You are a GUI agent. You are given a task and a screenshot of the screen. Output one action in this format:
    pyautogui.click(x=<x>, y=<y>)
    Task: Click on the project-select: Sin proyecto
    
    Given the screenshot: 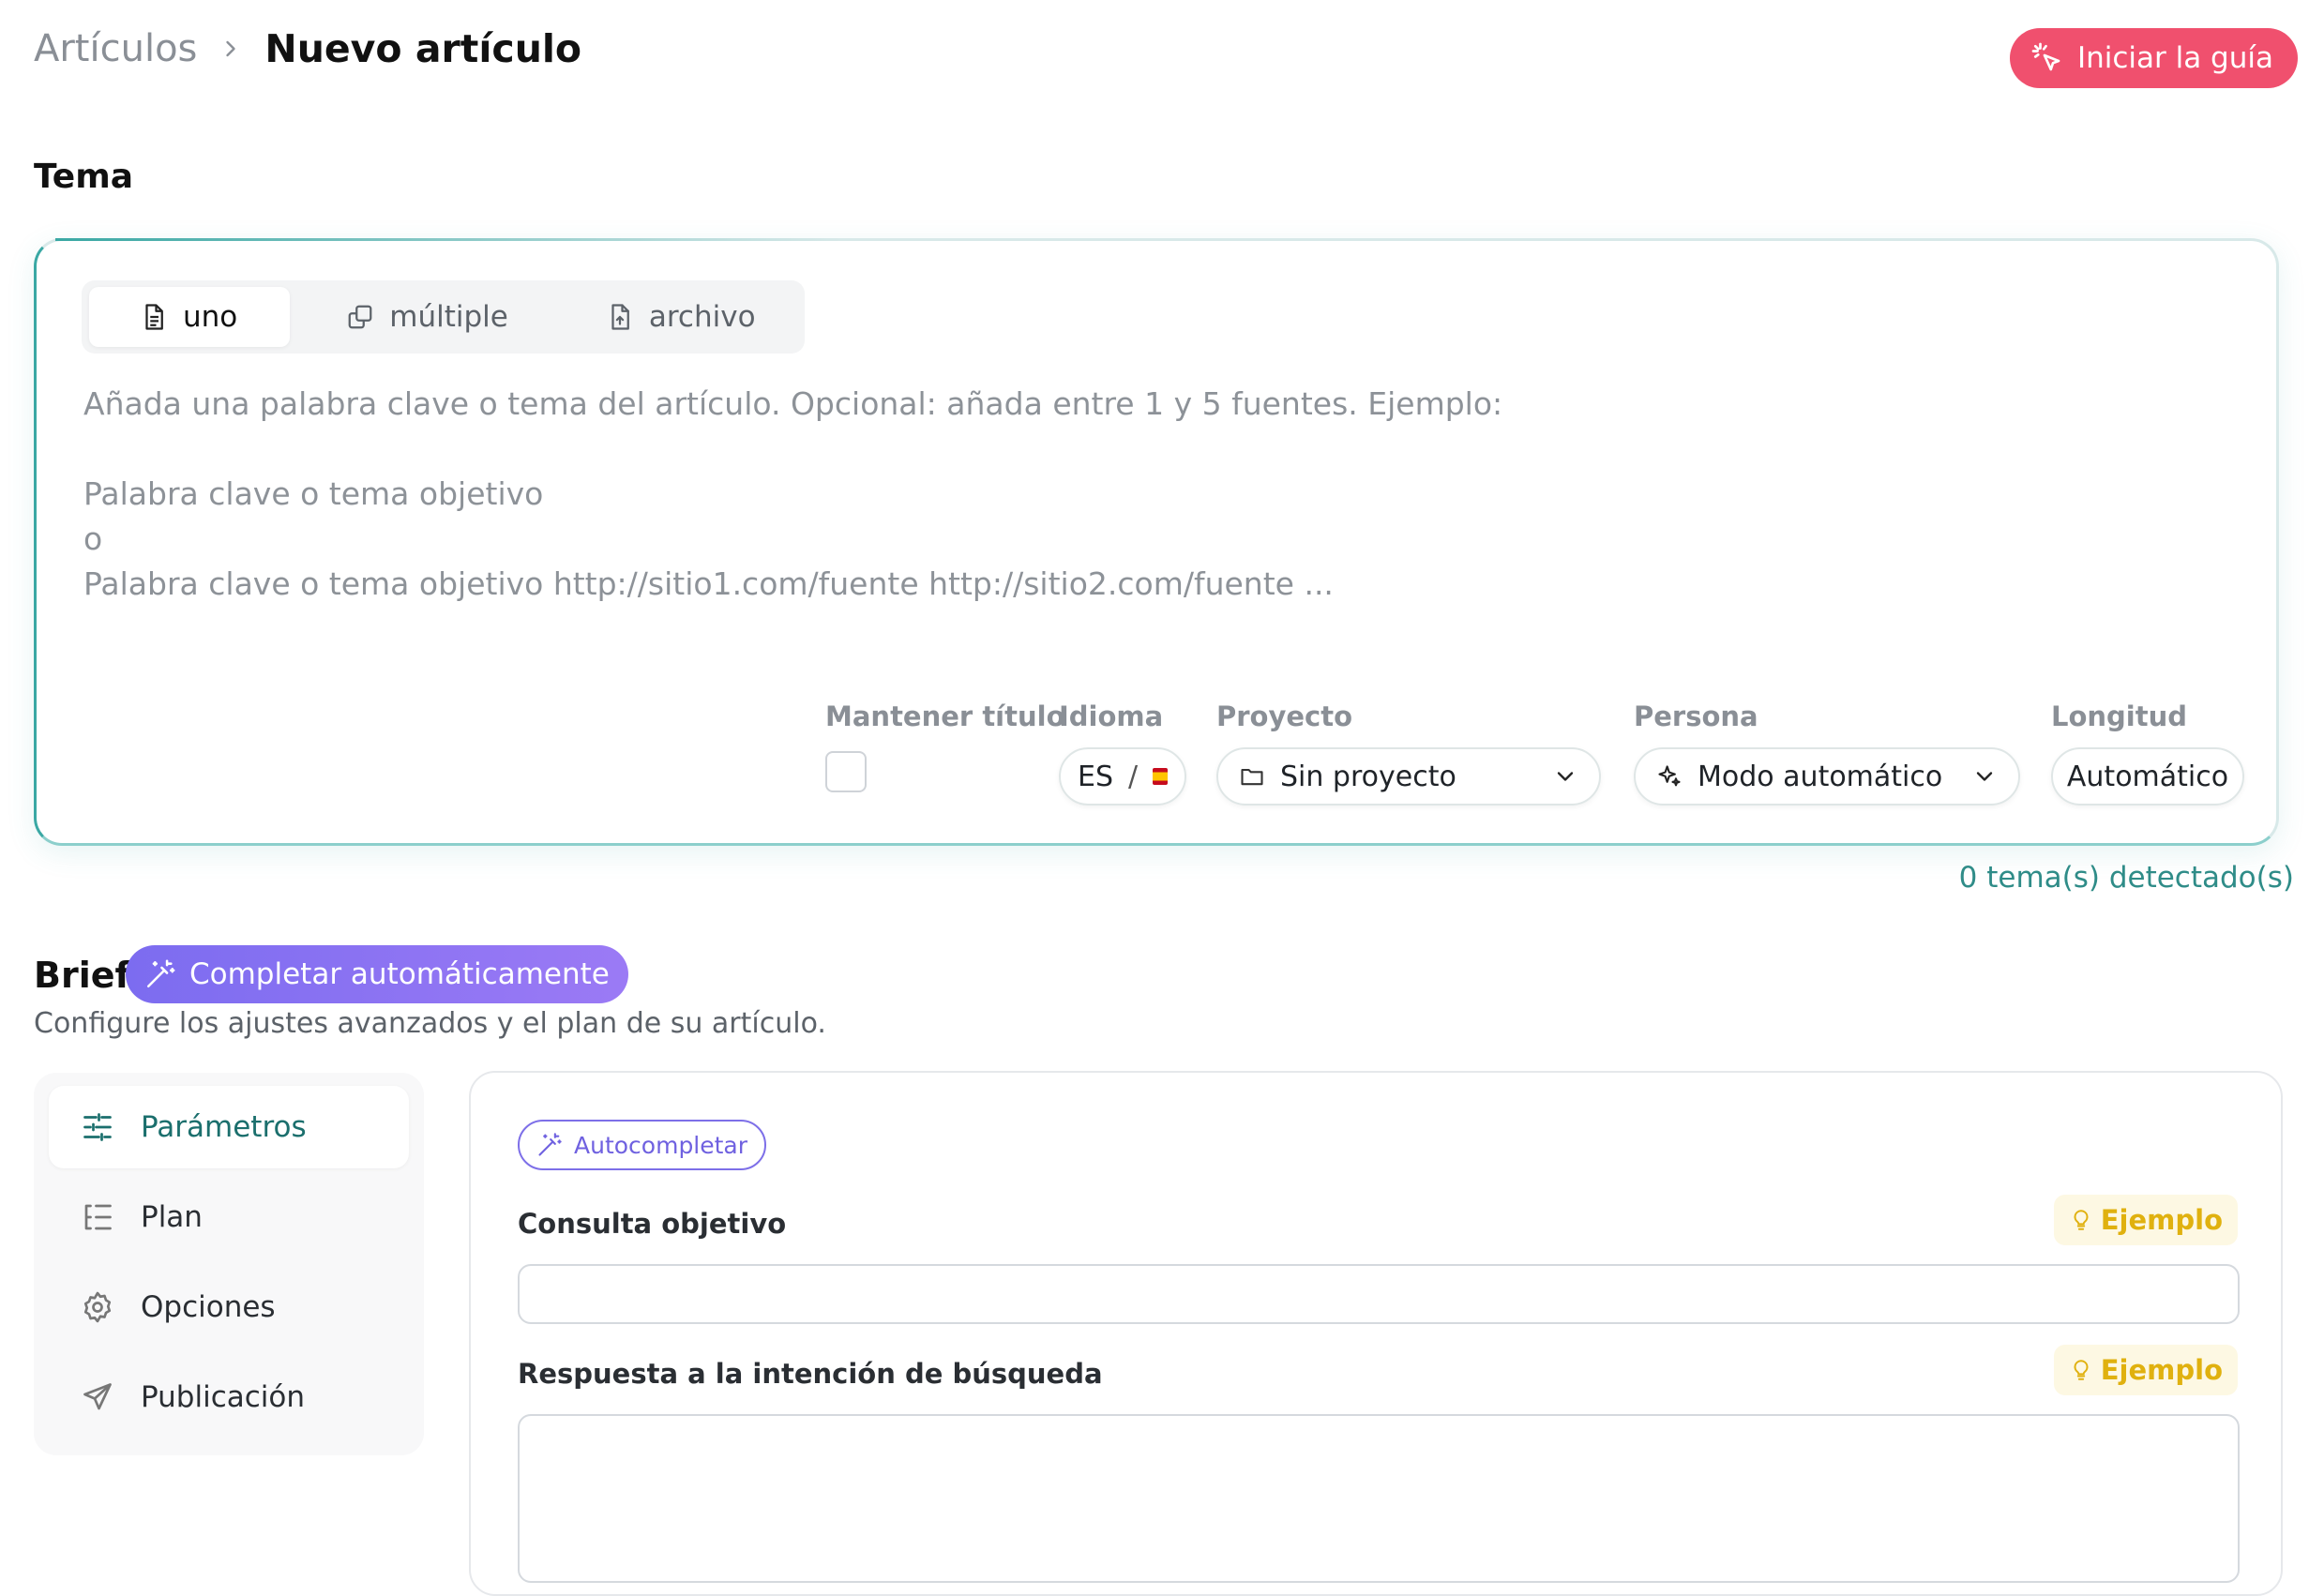 What is the action you would take?
    pyautogui.click(x=1408, y=777)
    